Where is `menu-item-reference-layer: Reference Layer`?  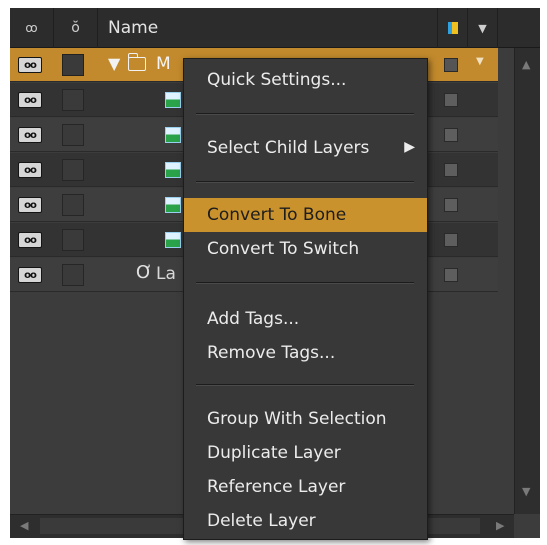
menu-item-reference-layer: Reference Layer is located at coordinates (305, 487).